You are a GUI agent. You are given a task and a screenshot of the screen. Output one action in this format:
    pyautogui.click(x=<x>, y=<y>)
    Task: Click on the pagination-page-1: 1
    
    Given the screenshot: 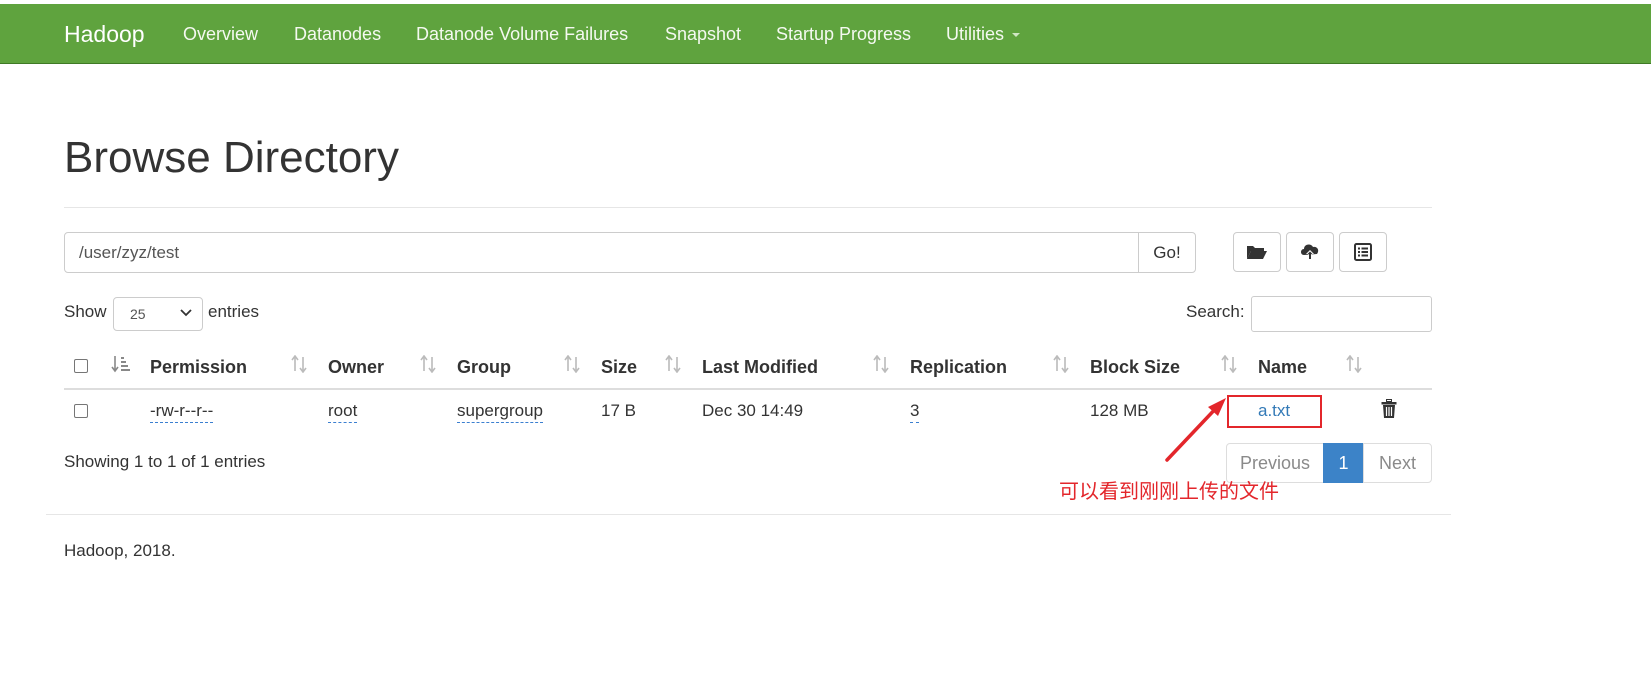 What is the action you would take?
    pyautogui.click(x=1343, y=463)
    